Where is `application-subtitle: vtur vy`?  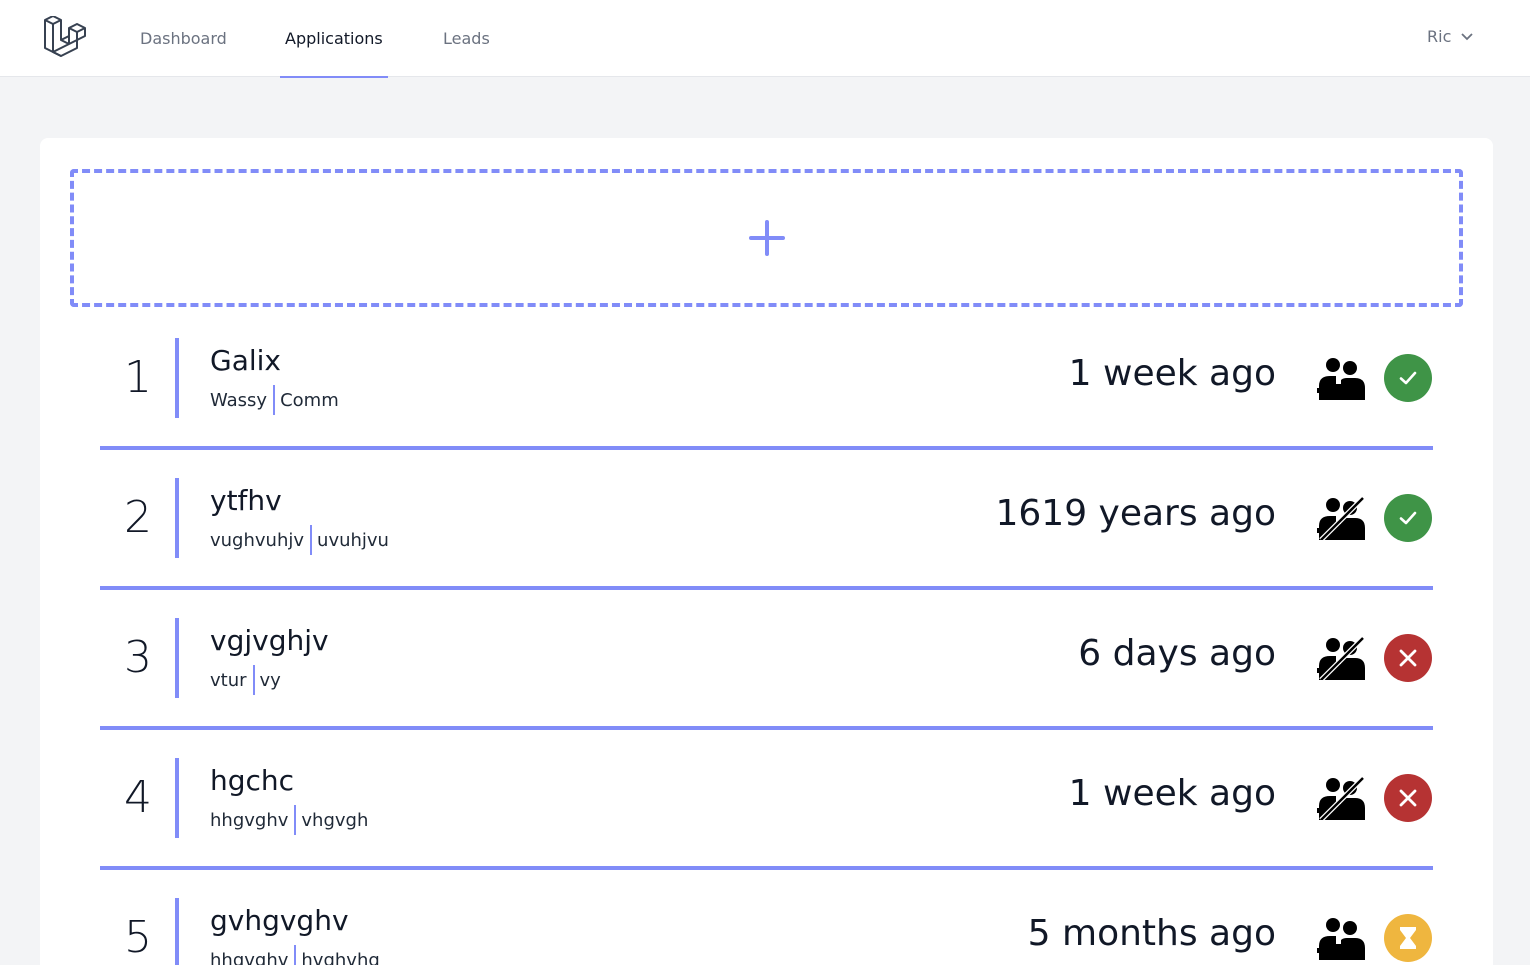 application-subtitle: vtur vy is located at coordinates (245, 680).